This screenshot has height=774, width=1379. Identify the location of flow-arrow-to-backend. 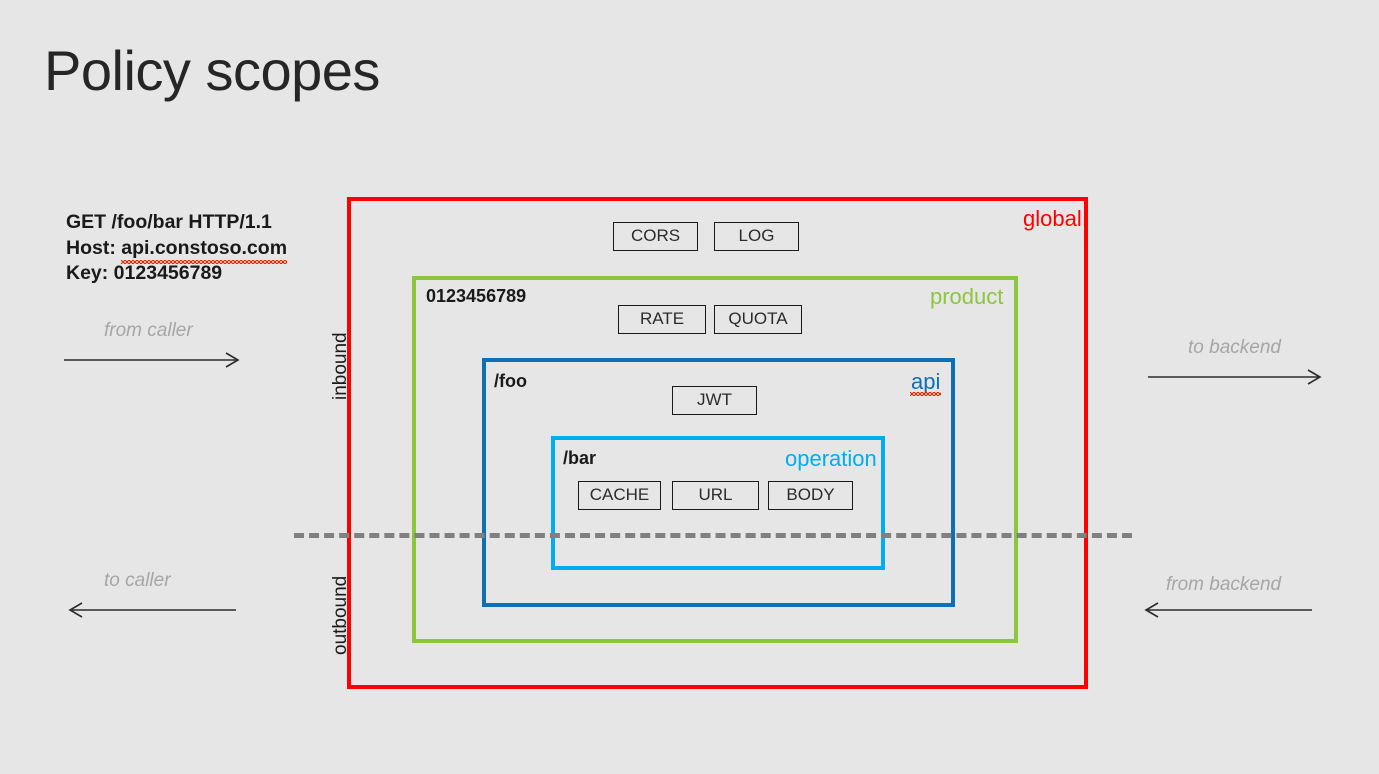
(1235, 377).